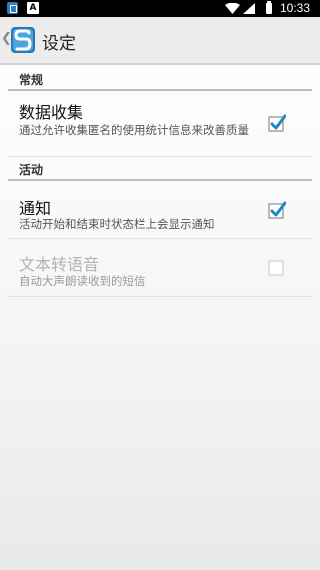 This screenshot has height=570, width=320. Describe the element at coordinates (160, 8) in the screenshot. I see `status-bar: A 10:33` at that location.